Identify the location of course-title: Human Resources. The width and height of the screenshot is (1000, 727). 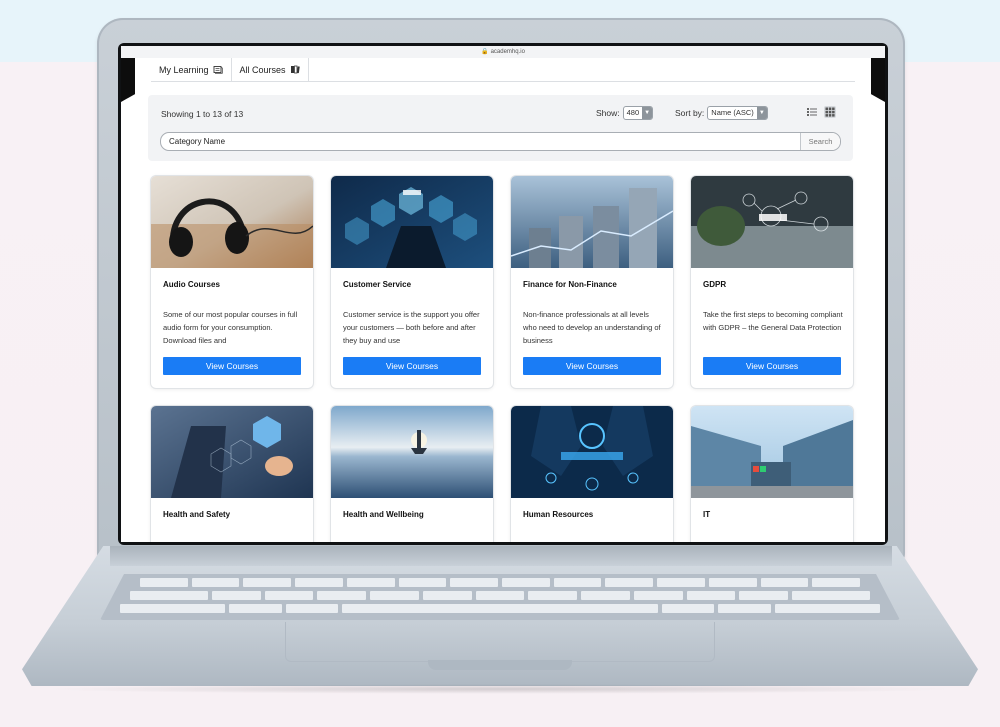
(558, 514).